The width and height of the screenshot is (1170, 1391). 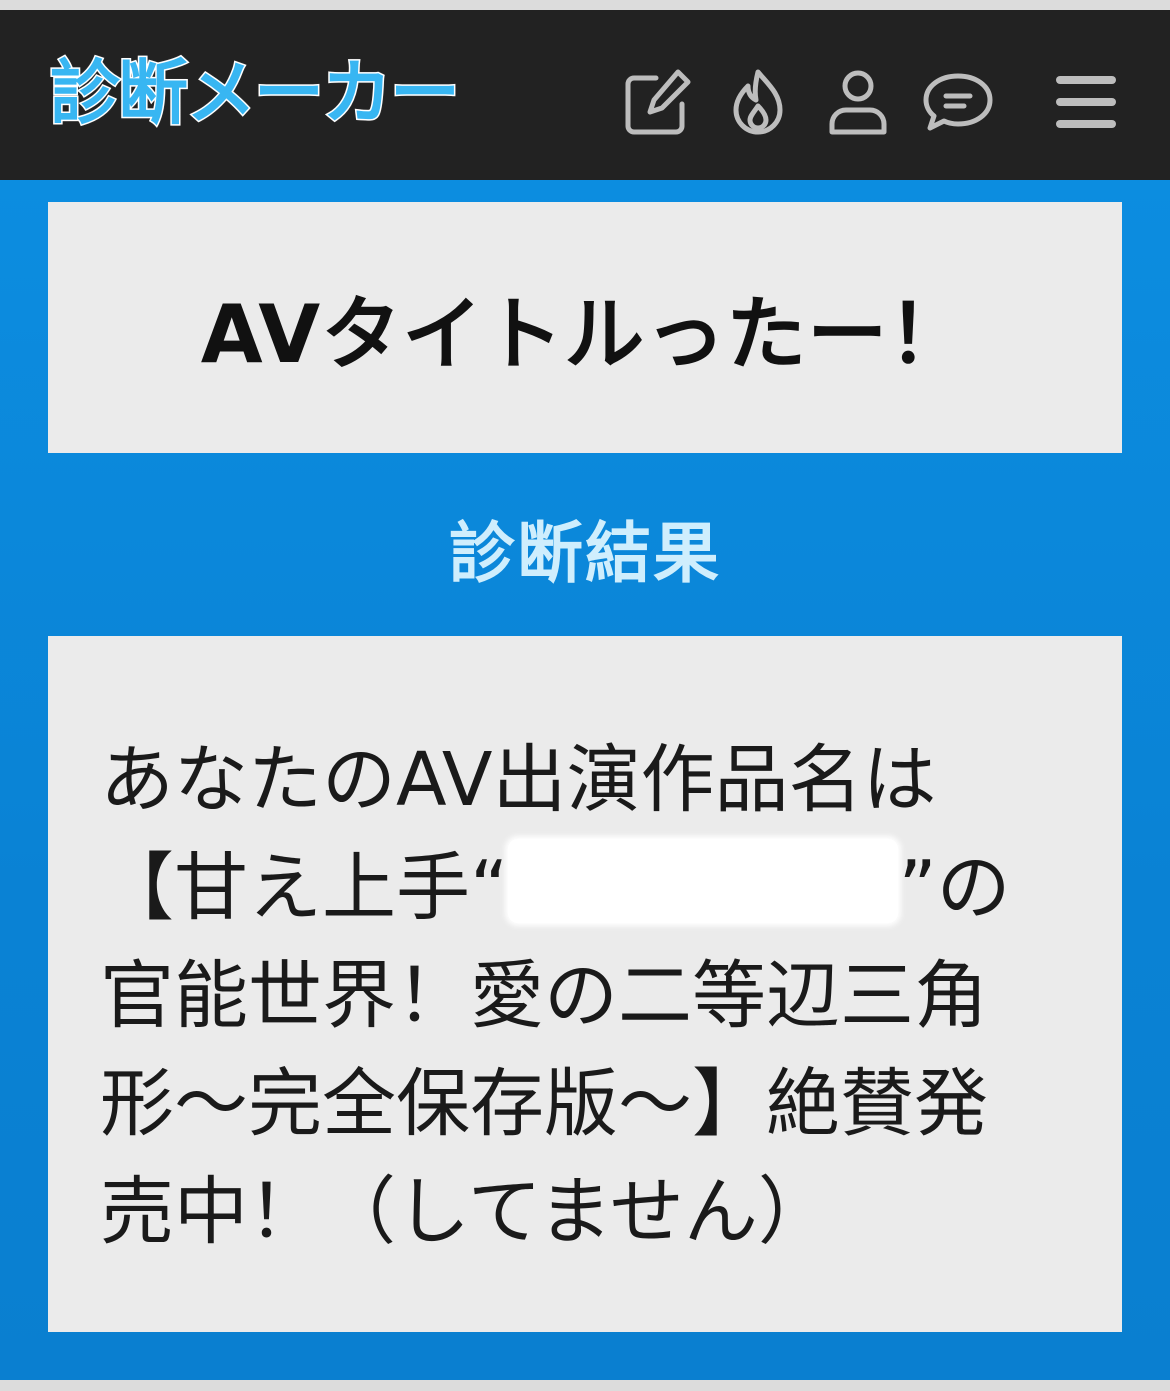 I want to click on top-strip, so click(x=585, y=5).